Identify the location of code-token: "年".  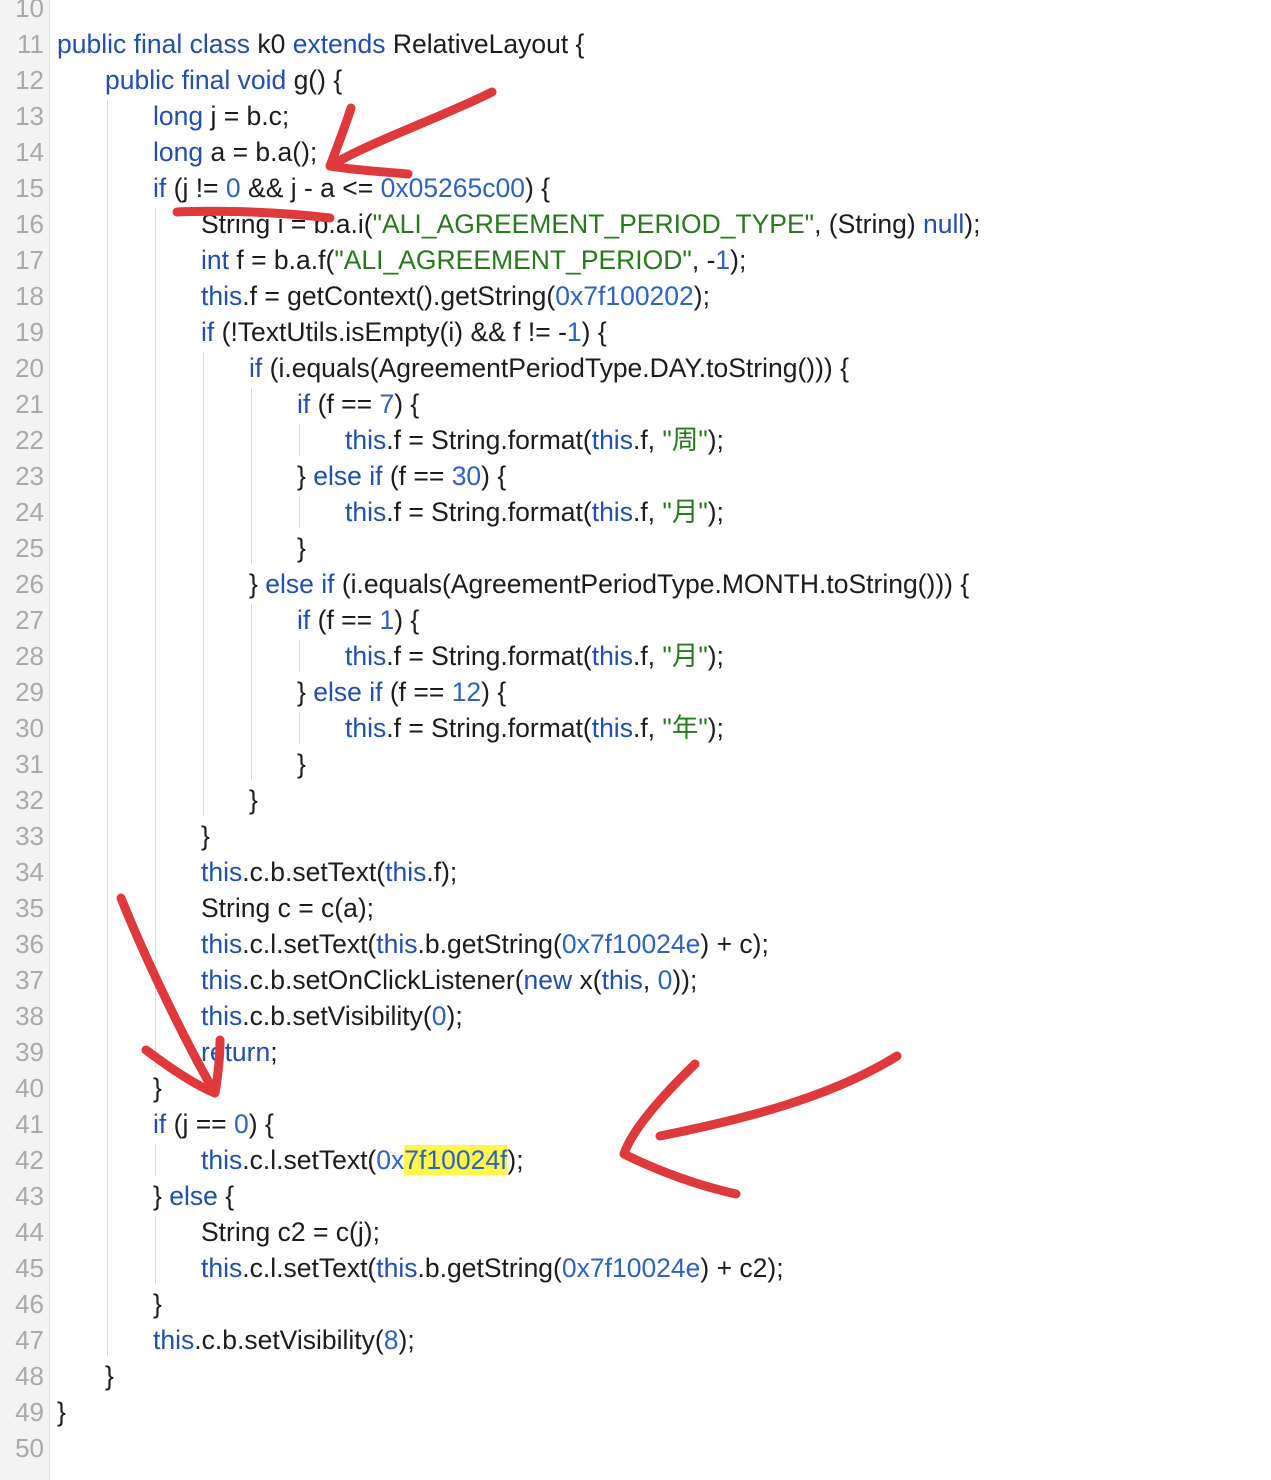
(685, 728).